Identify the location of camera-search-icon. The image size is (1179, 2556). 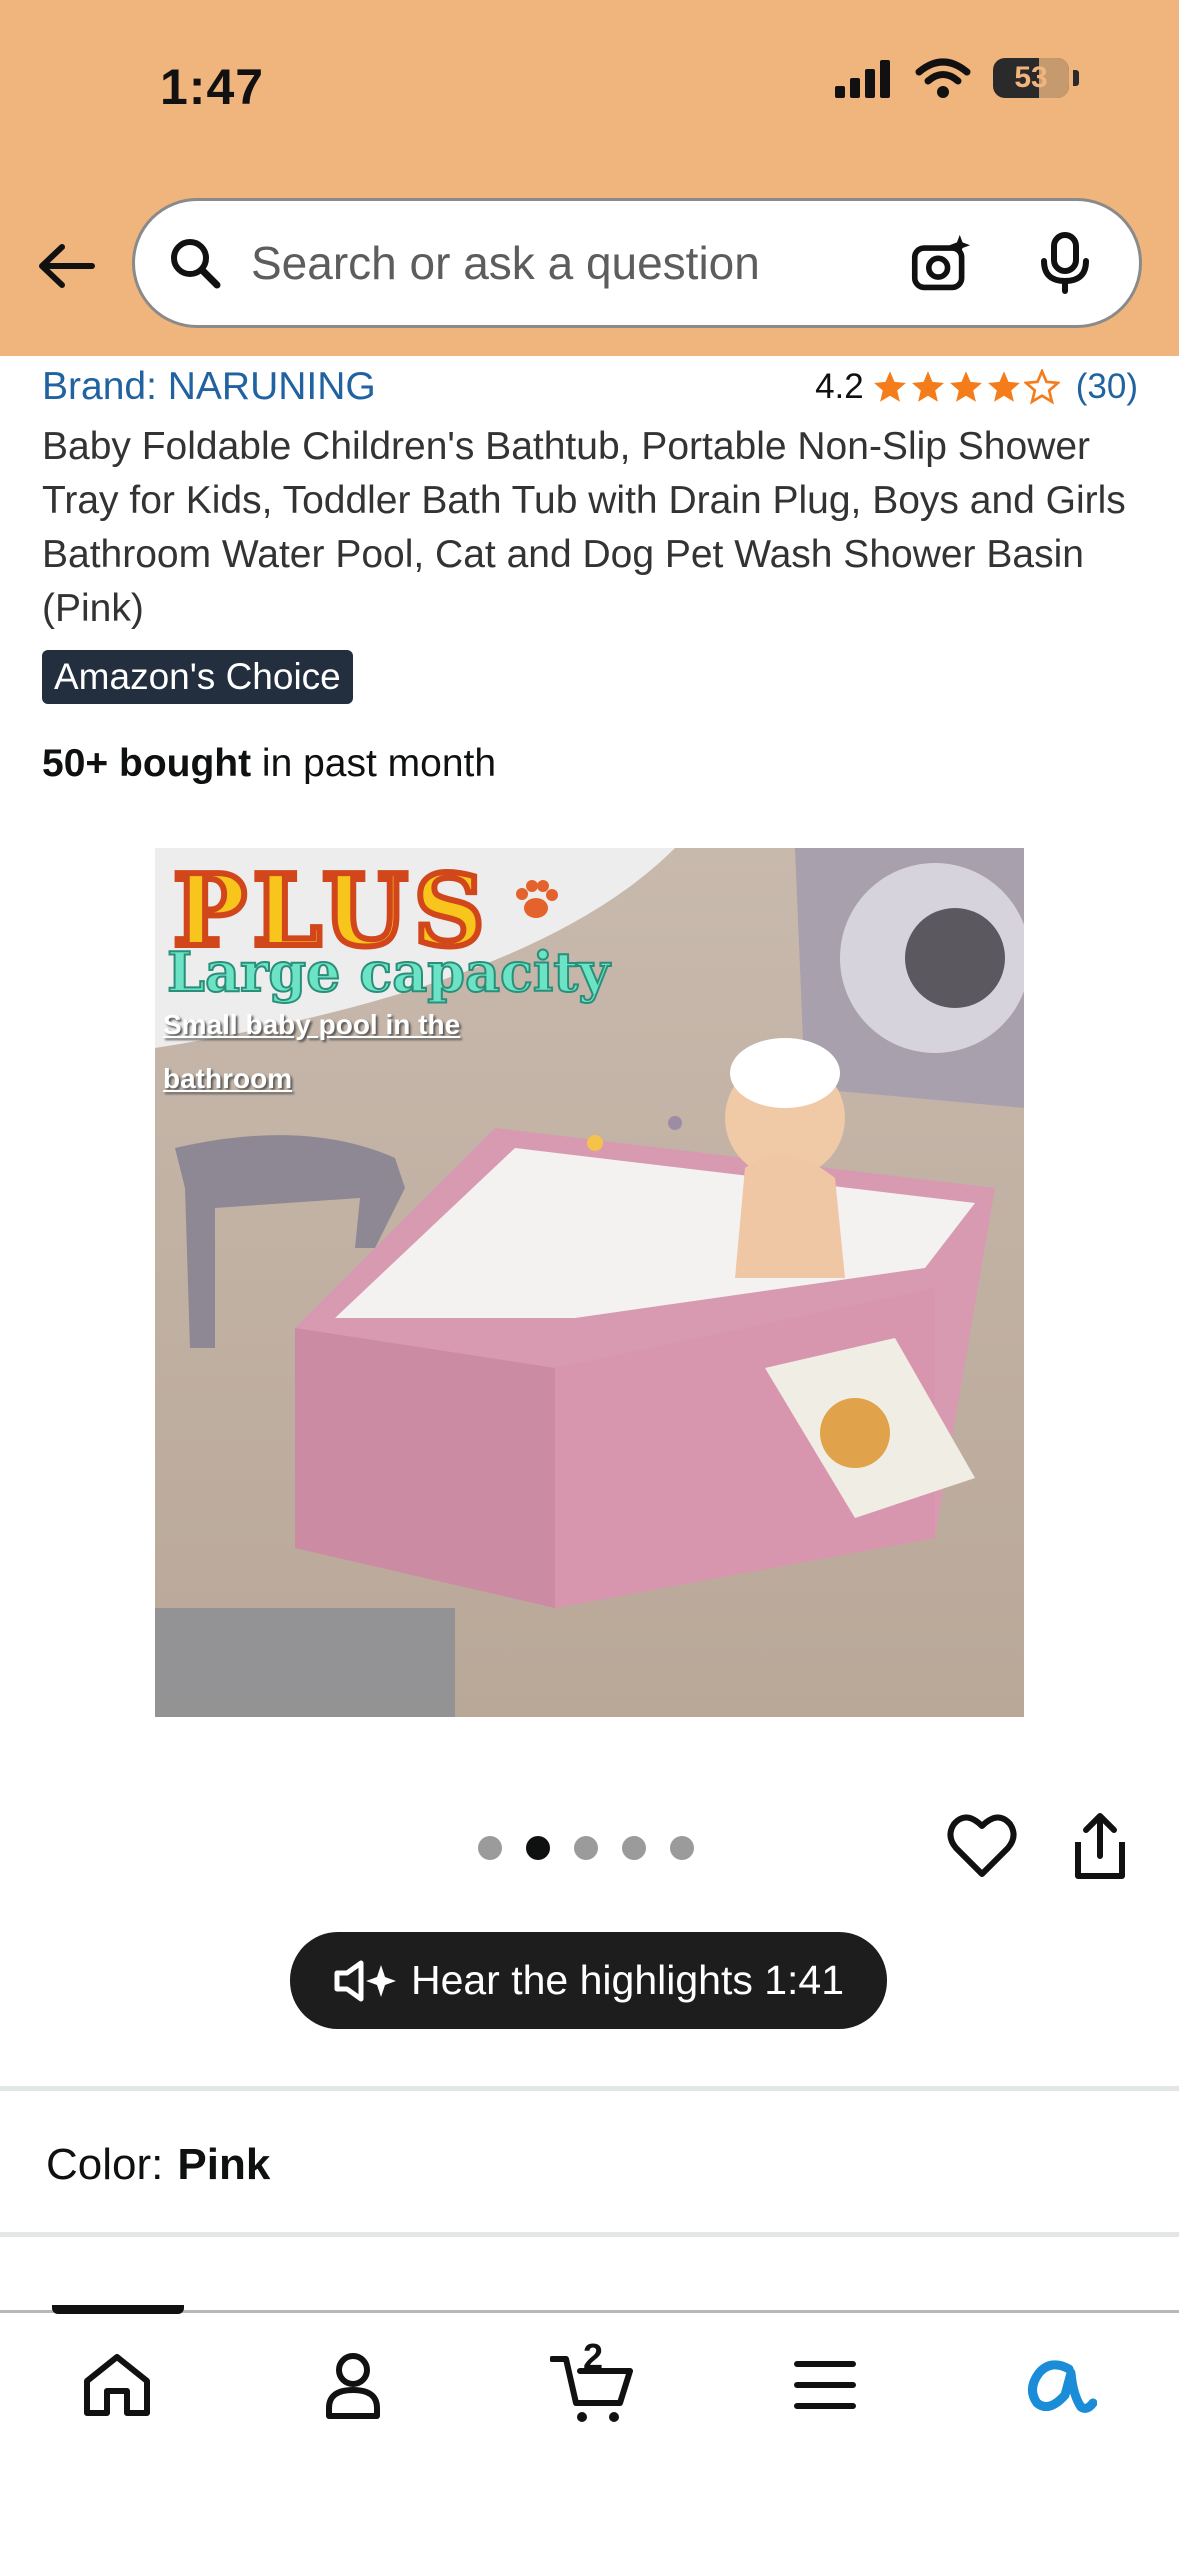
(941, 263).